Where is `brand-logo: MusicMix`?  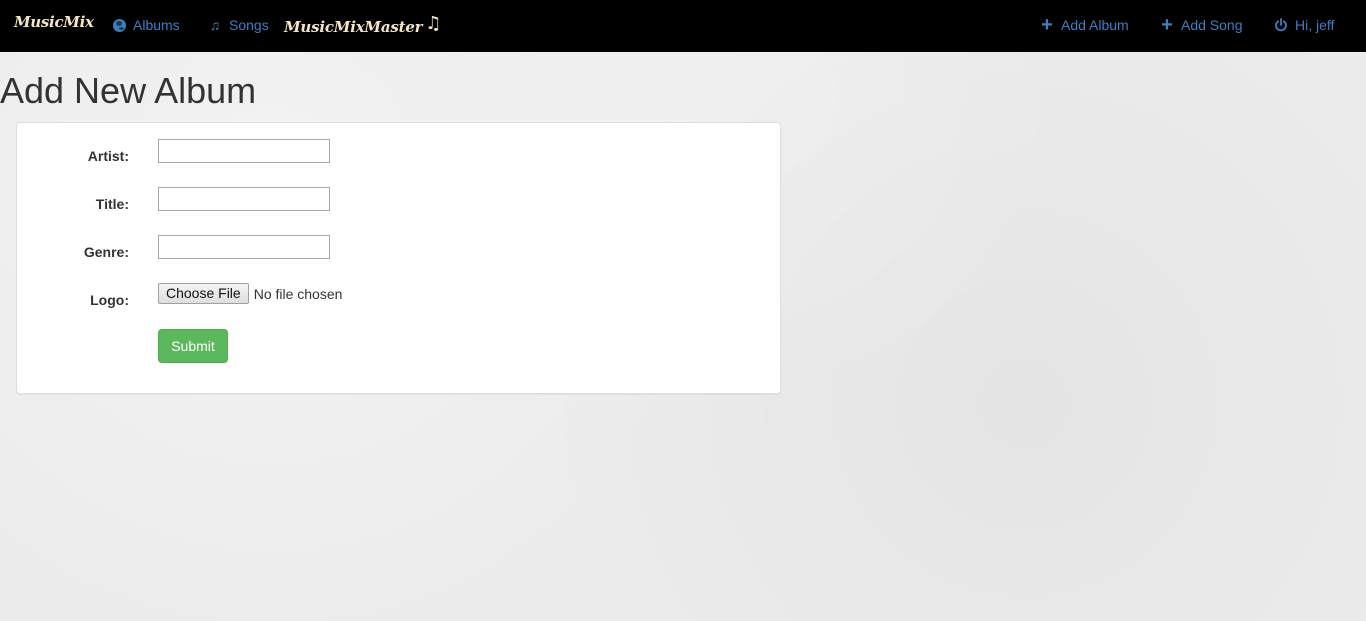
brand-logo: MusicMix is located at coordinates (54, 22).